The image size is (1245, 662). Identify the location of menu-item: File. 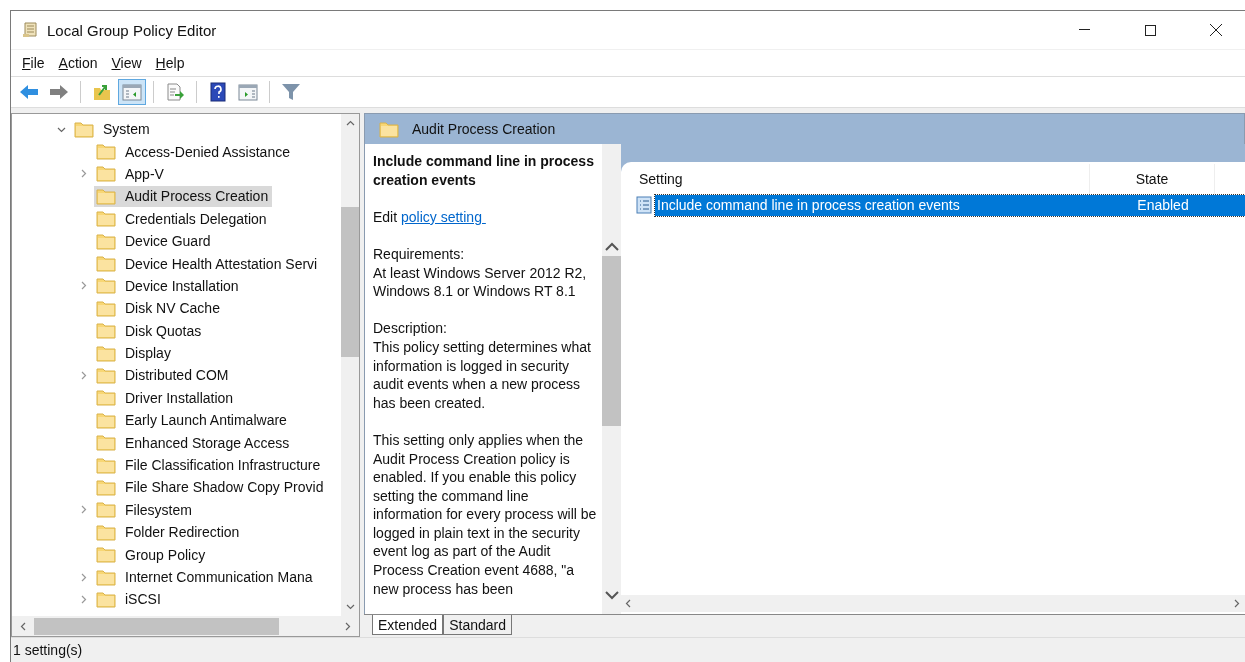
(33, 63).